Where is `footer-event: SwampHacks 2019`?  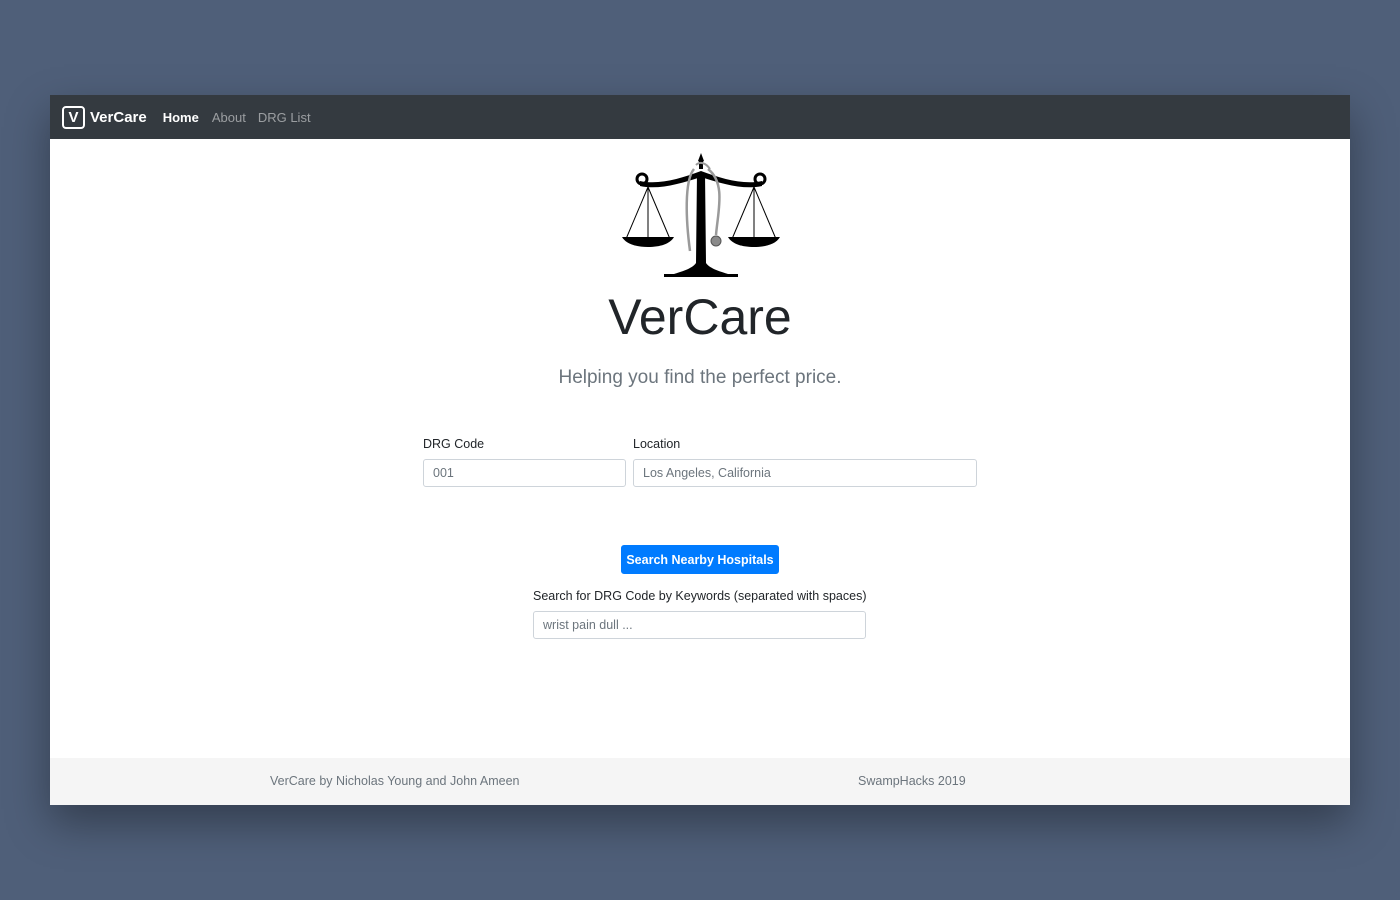 footer-event: SwampHacks 2019 is located at coordinates (912, 781).